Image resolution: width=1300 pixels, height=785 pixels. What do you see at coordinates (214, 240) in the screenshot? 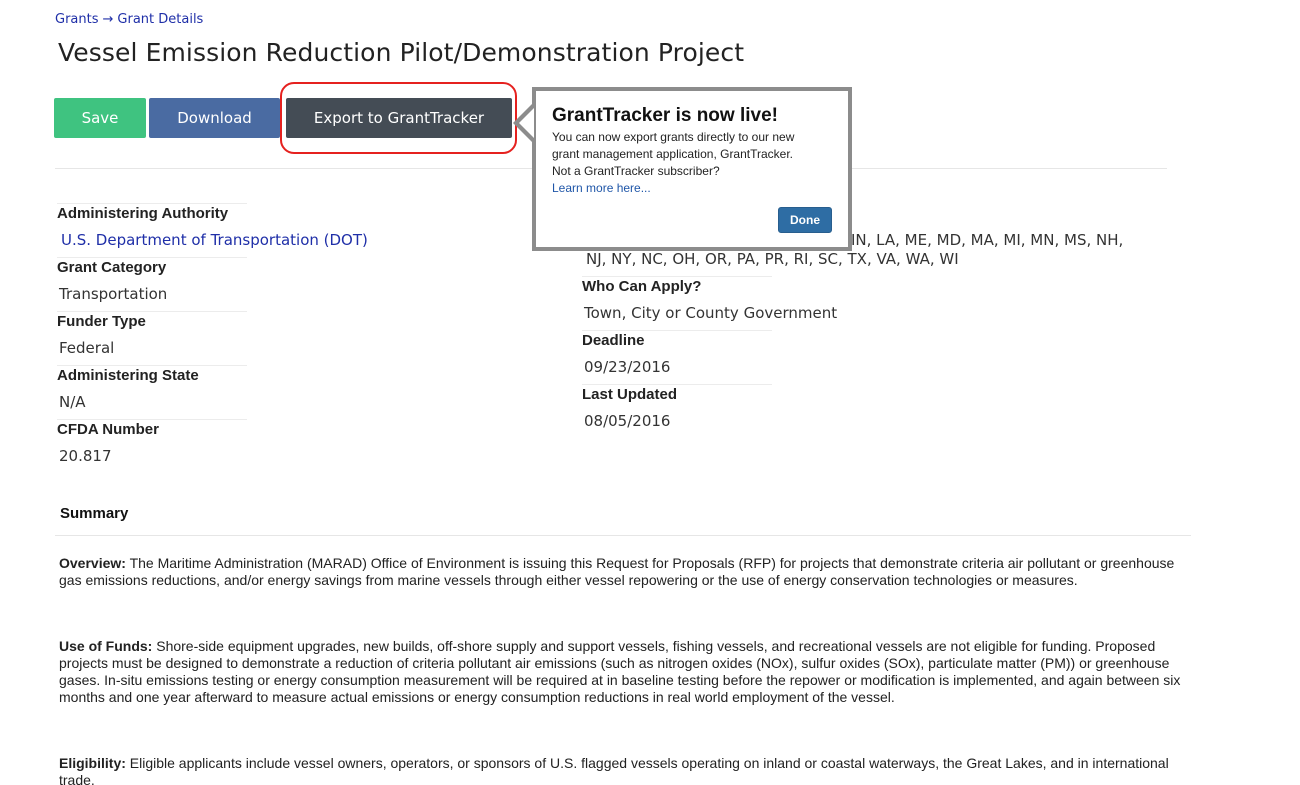
I see `administering-authority-link: U.S. Department of Transportation (DOT)` at bounding box center [214, 240].